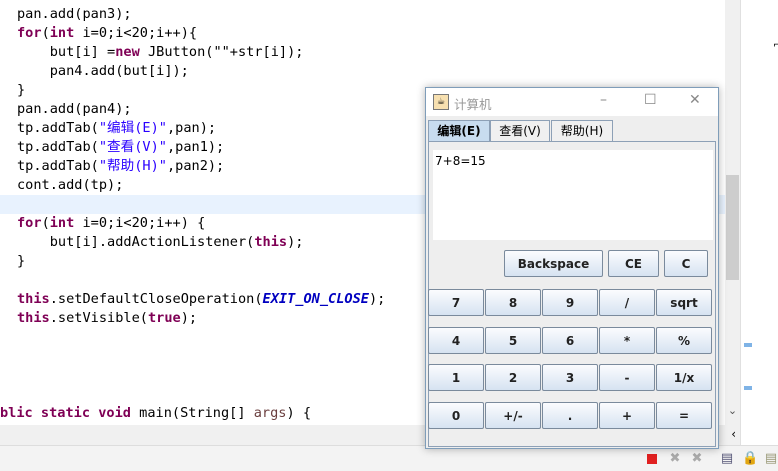  Describe the element at coordinates (459, 131) in the screenshot. I see `tab-edit: 编辑(E)` at that location.